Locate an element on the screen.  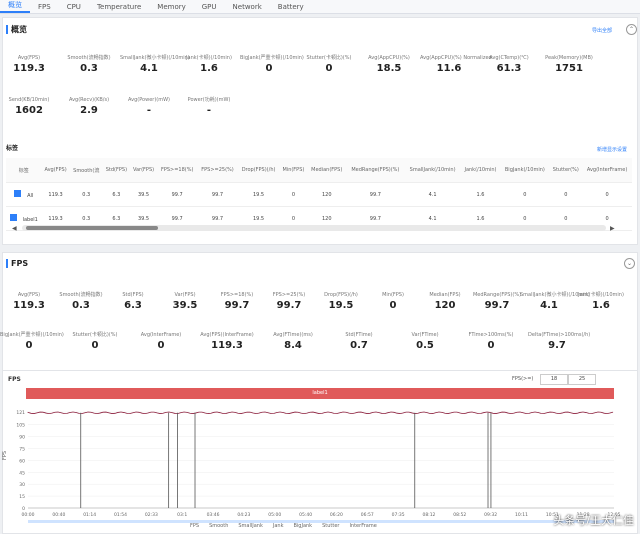
legend-item: InterFrame is located at coordinates (362, 526).